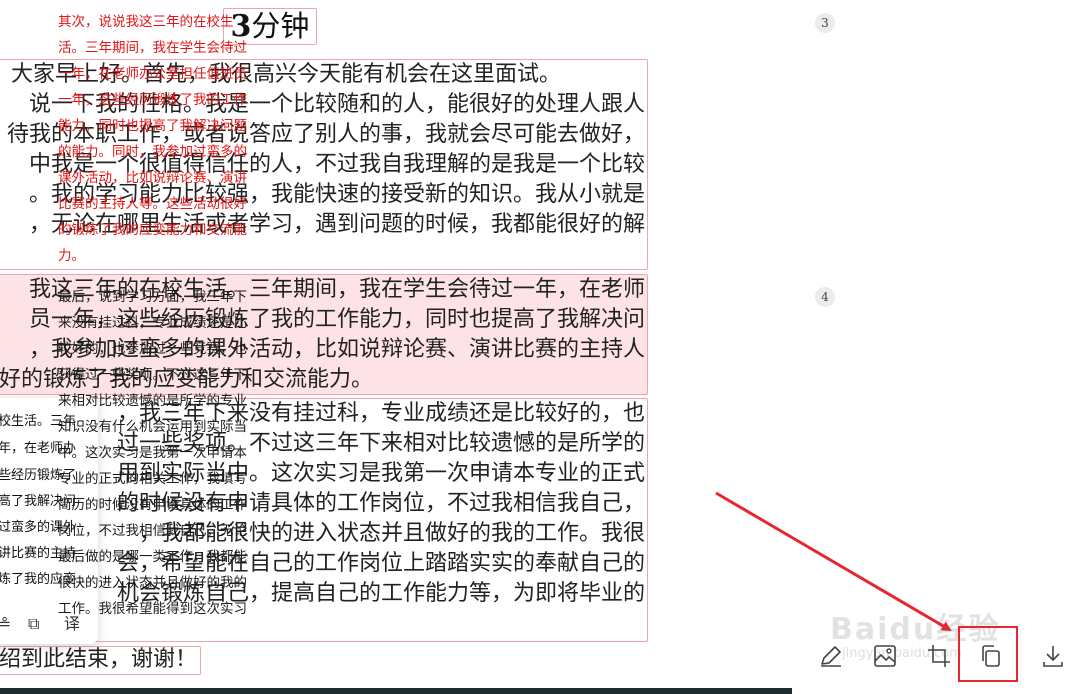 The height and width of the screenshot is (694, 1083). Describe the element at coordinates (152, 609) in the screenshot. I see `answer-line: 工作。我很希望能得到这次实习` at that location.